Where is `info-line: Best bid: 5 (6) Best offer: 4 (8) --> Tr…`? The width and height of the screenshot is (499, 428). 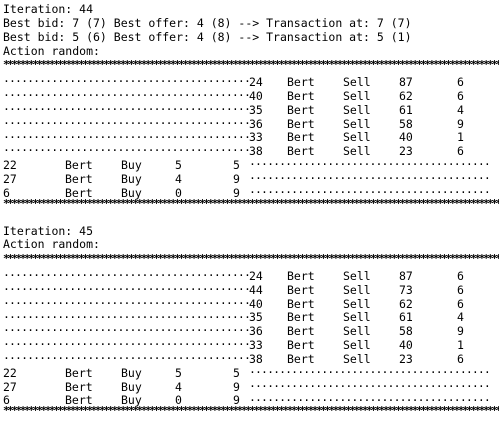 info-line: Best bid: 5 (6) Best offer: 4 (8) --> Tr… is located at coordinates (207, 36).